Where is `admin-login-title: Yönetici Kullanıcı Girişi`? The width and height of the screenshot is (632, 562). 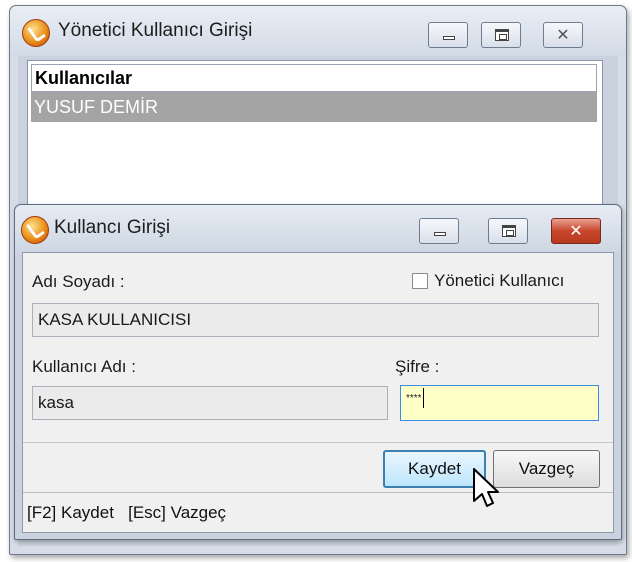 admin-login-title: Yönetici Kullanıcı Girişi is located at coordinates (155, 30).